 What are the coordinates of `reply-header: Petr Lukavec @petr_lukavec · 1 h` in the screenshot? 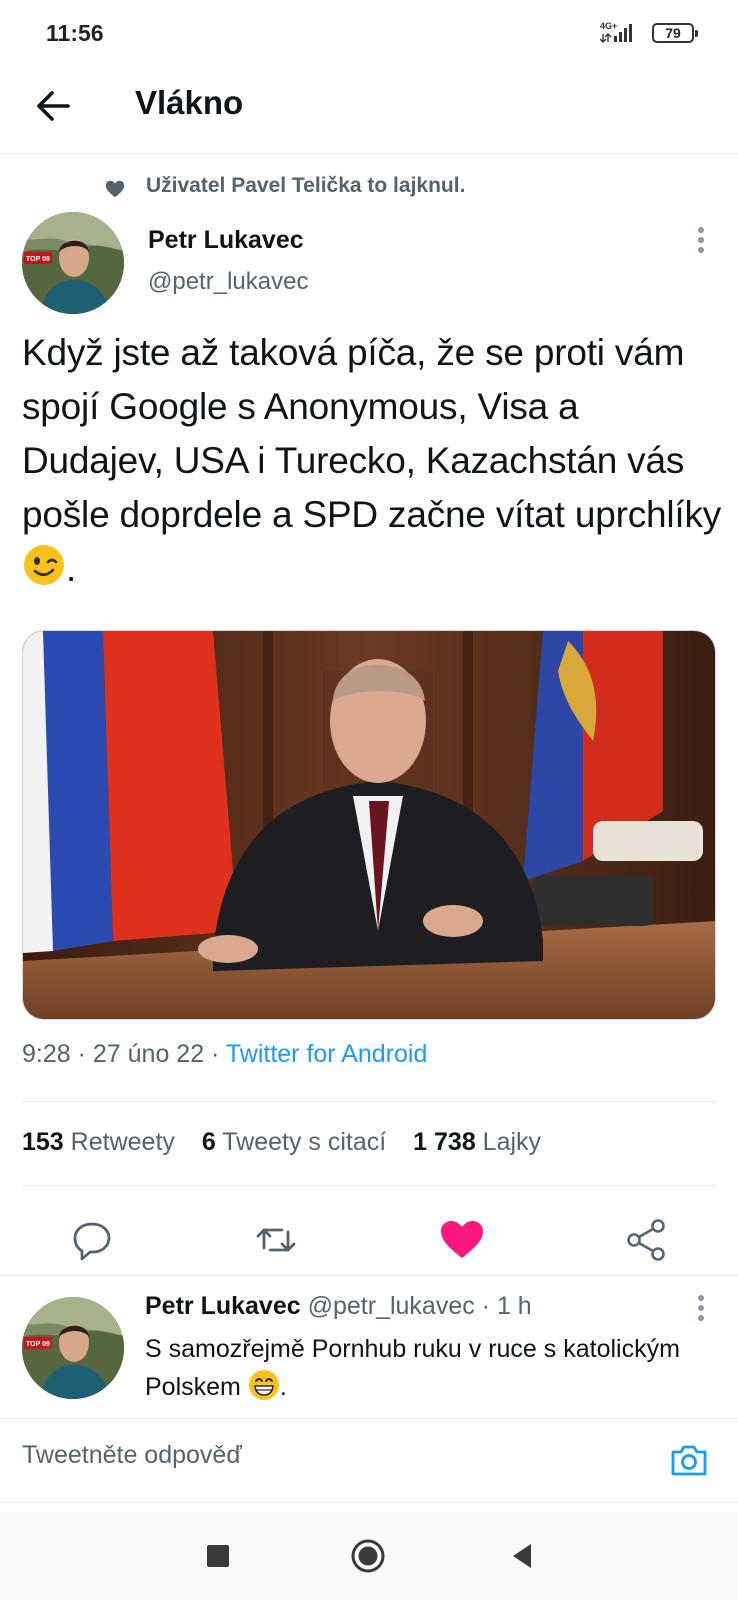 It's located at (338, 1306).